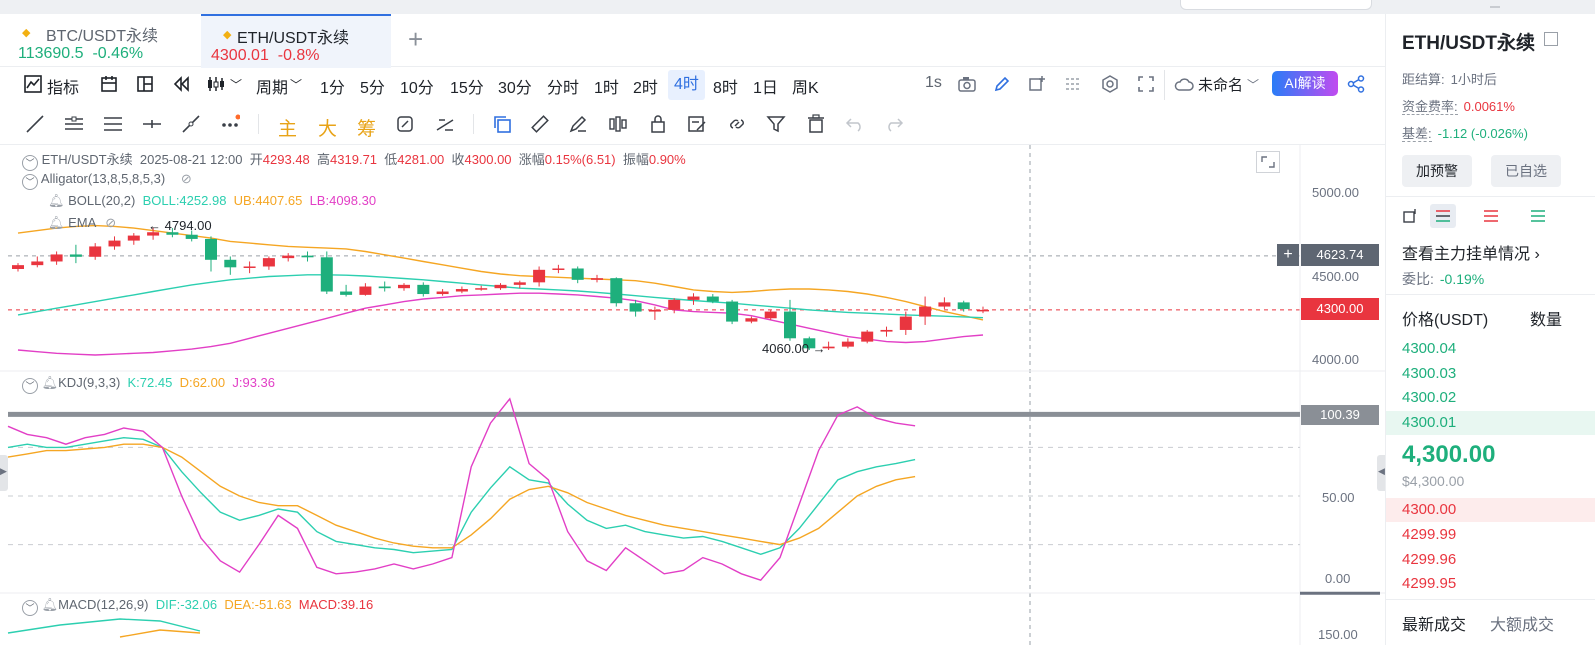 This screenshot has width=1595, height=645. What do you see at coordinates (933, 83) in the screenshot?
I see `refresh-rate: 1s` at bounding box center [933, 83].